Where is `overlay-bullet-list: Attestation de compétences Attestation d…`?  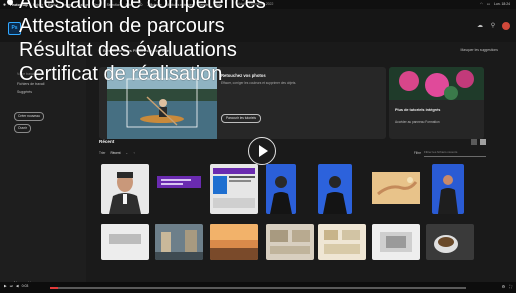
overlay-bullet-list: Attestation de compétences Attestation d… is located at coordinates (135, 43).